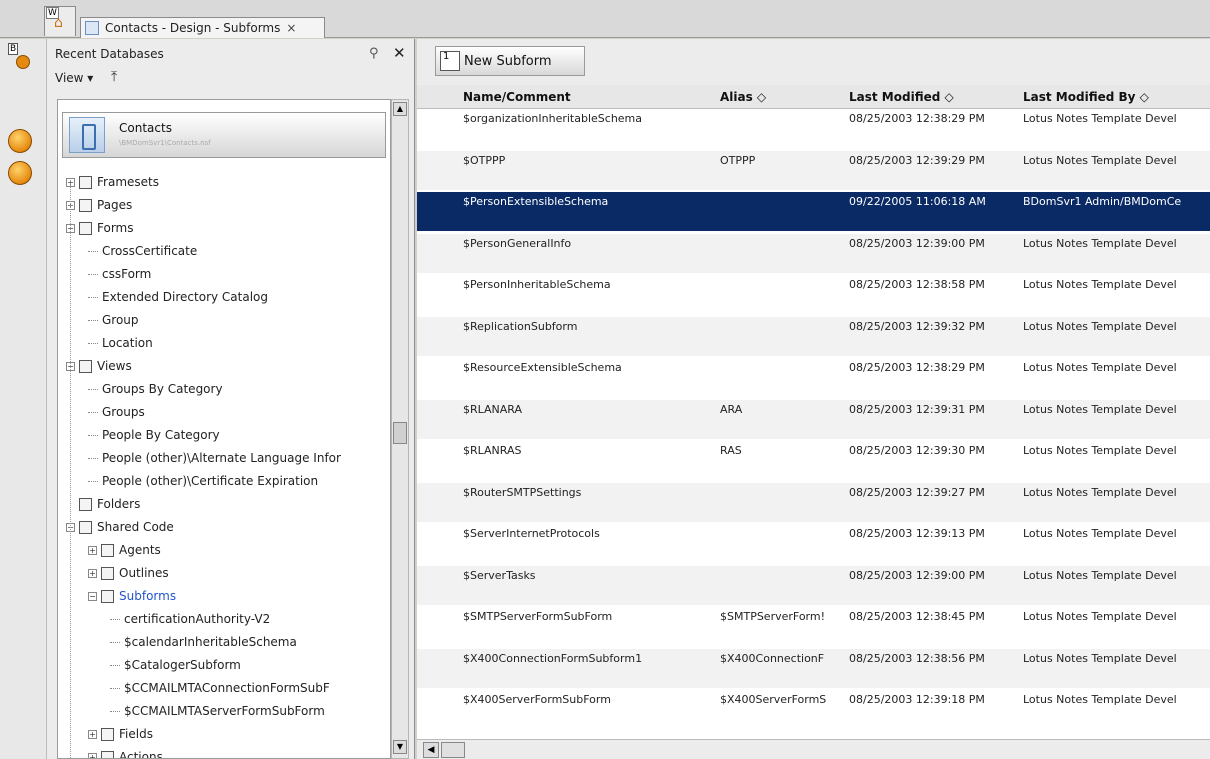 This screenshot has height=759, width=1210. I want to click on tree-item: Group, so click(113, 320).